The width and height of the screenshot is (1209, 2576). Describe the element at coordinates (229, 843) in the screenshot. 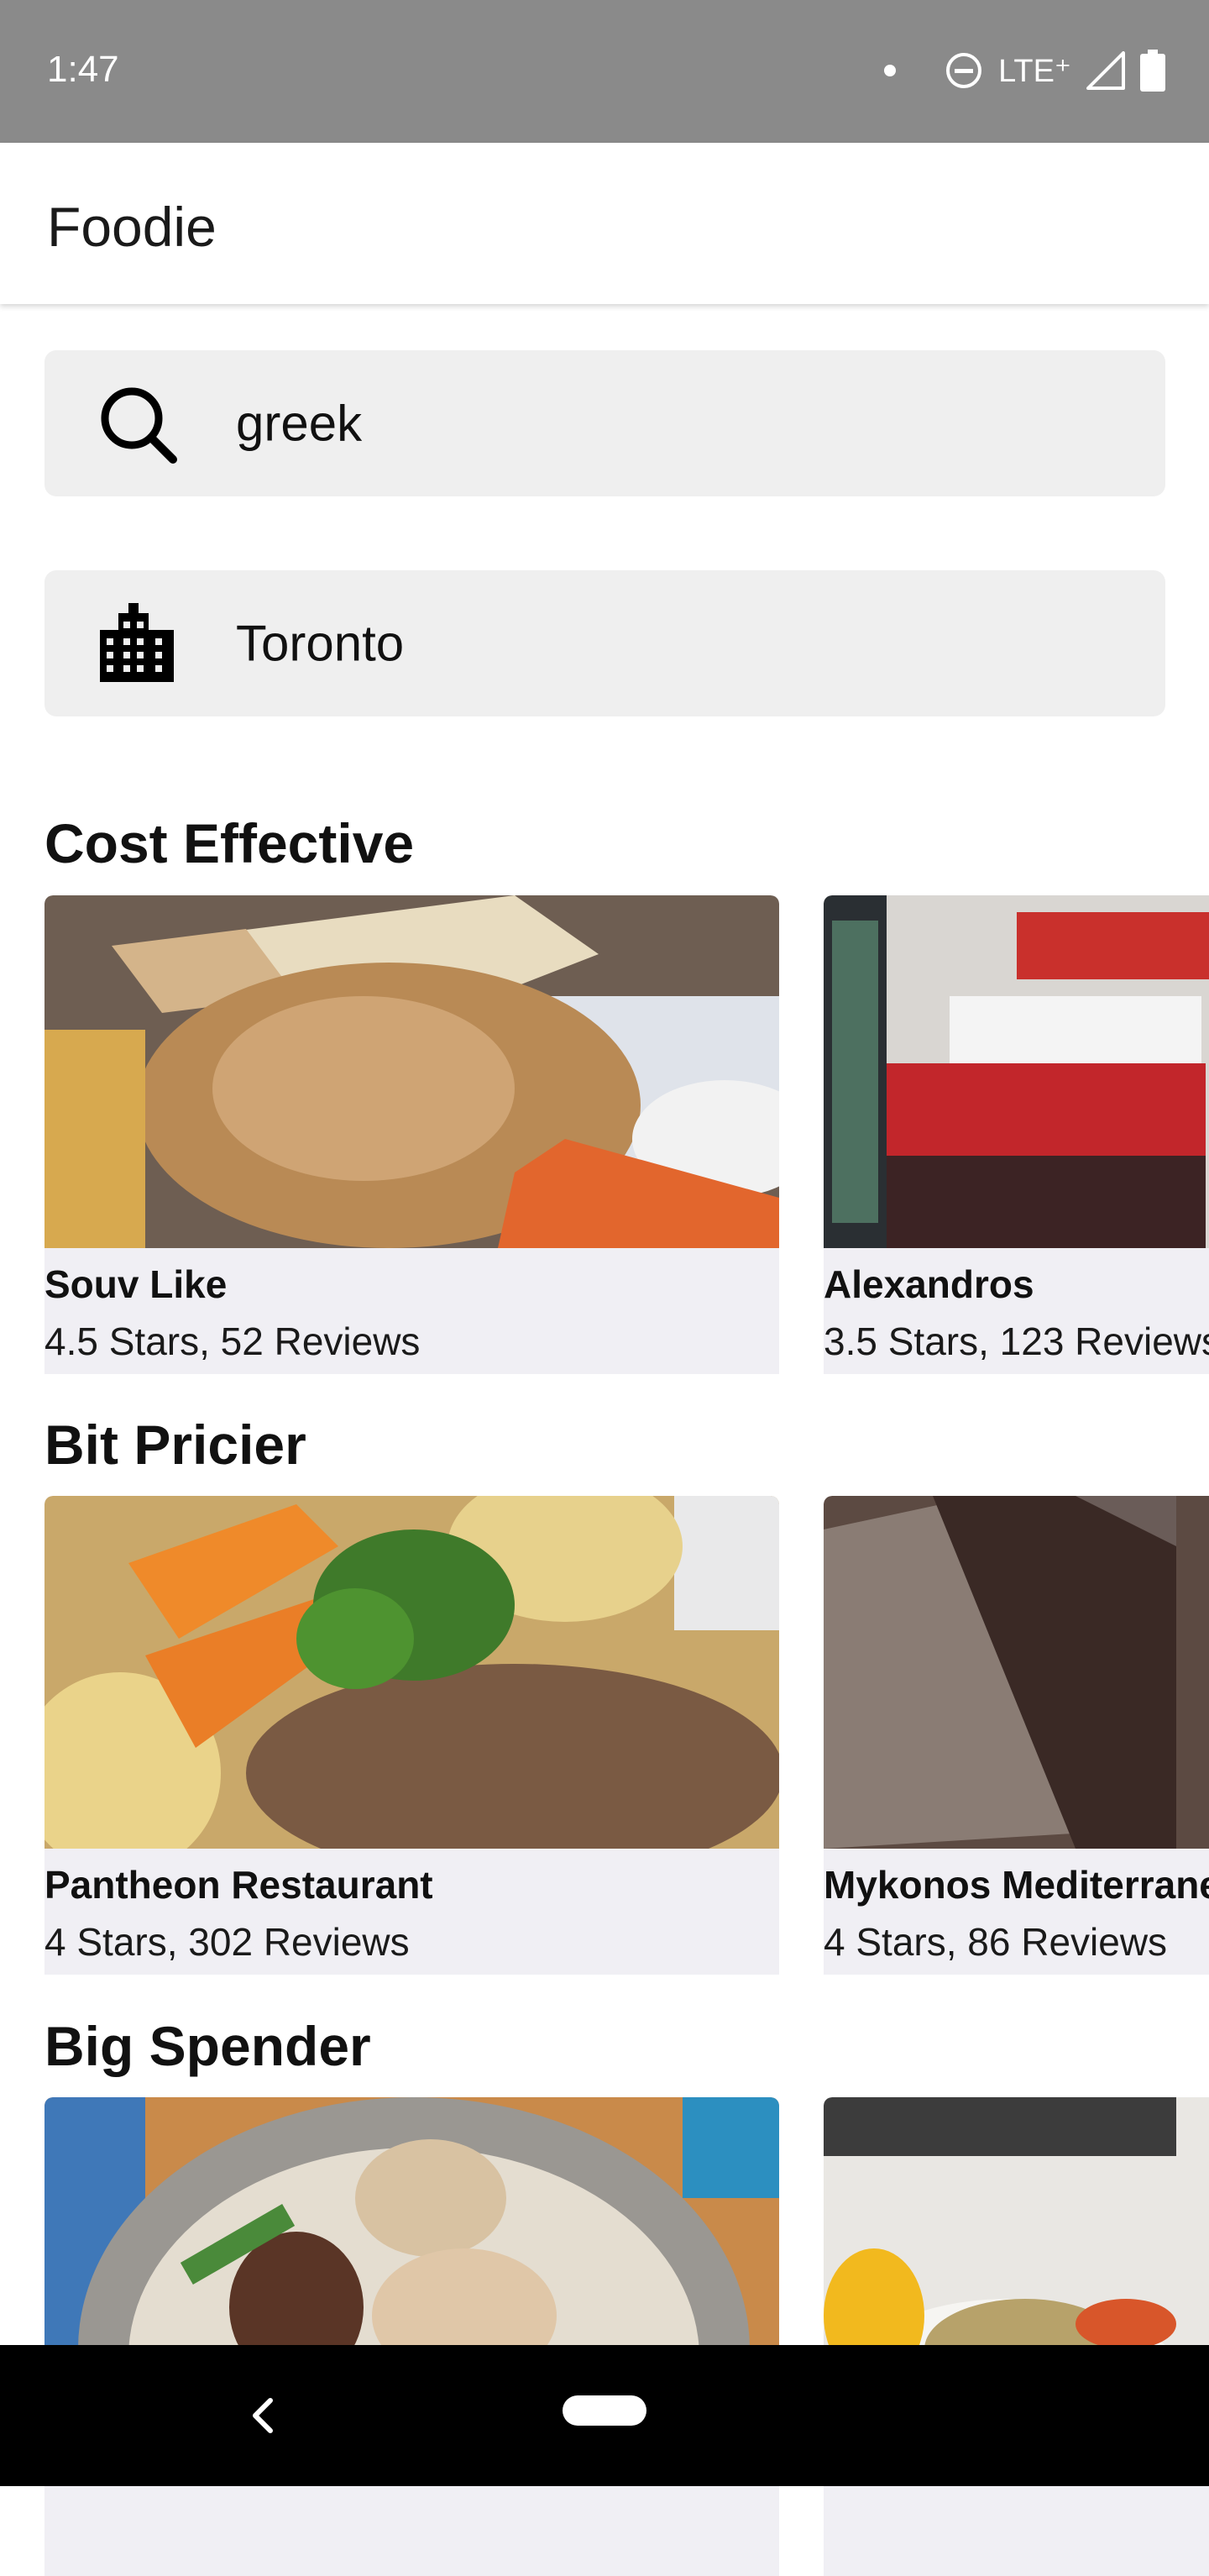

I see `section-title-cost-effective: Cost Effective` at that location.